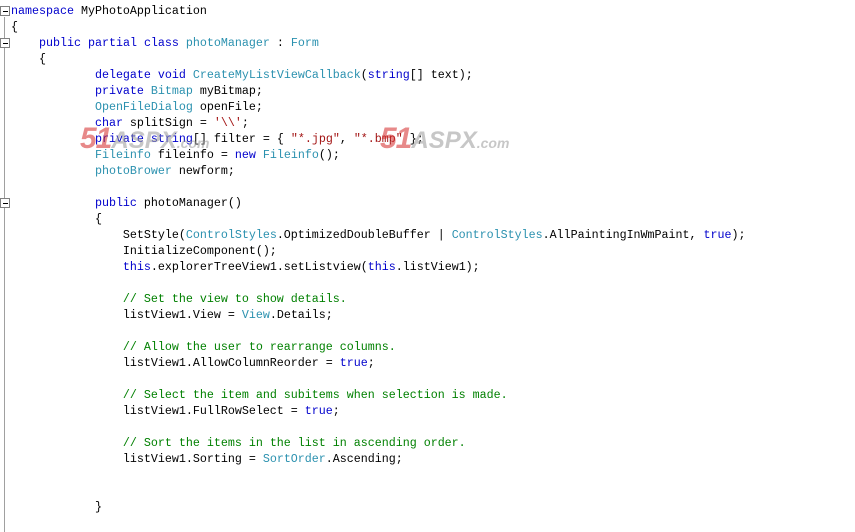 This screenshot has height=532, width=855. Describe the element at coordinates (378, 123) in the screenshot. I see `code-line: char splitSign = '\\';` at that location.